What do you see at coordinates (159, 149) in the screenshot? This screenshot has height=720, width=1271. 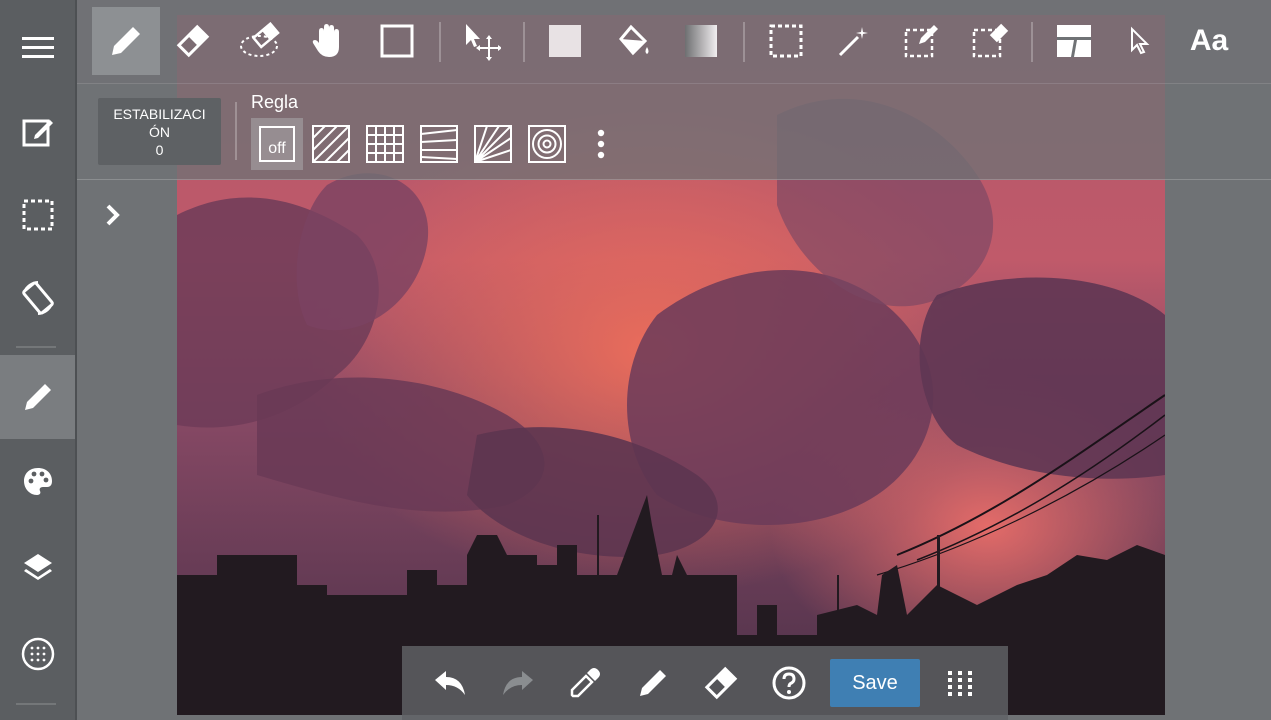 I see `stabilization-value: 0` at bounding box center [159, 149].